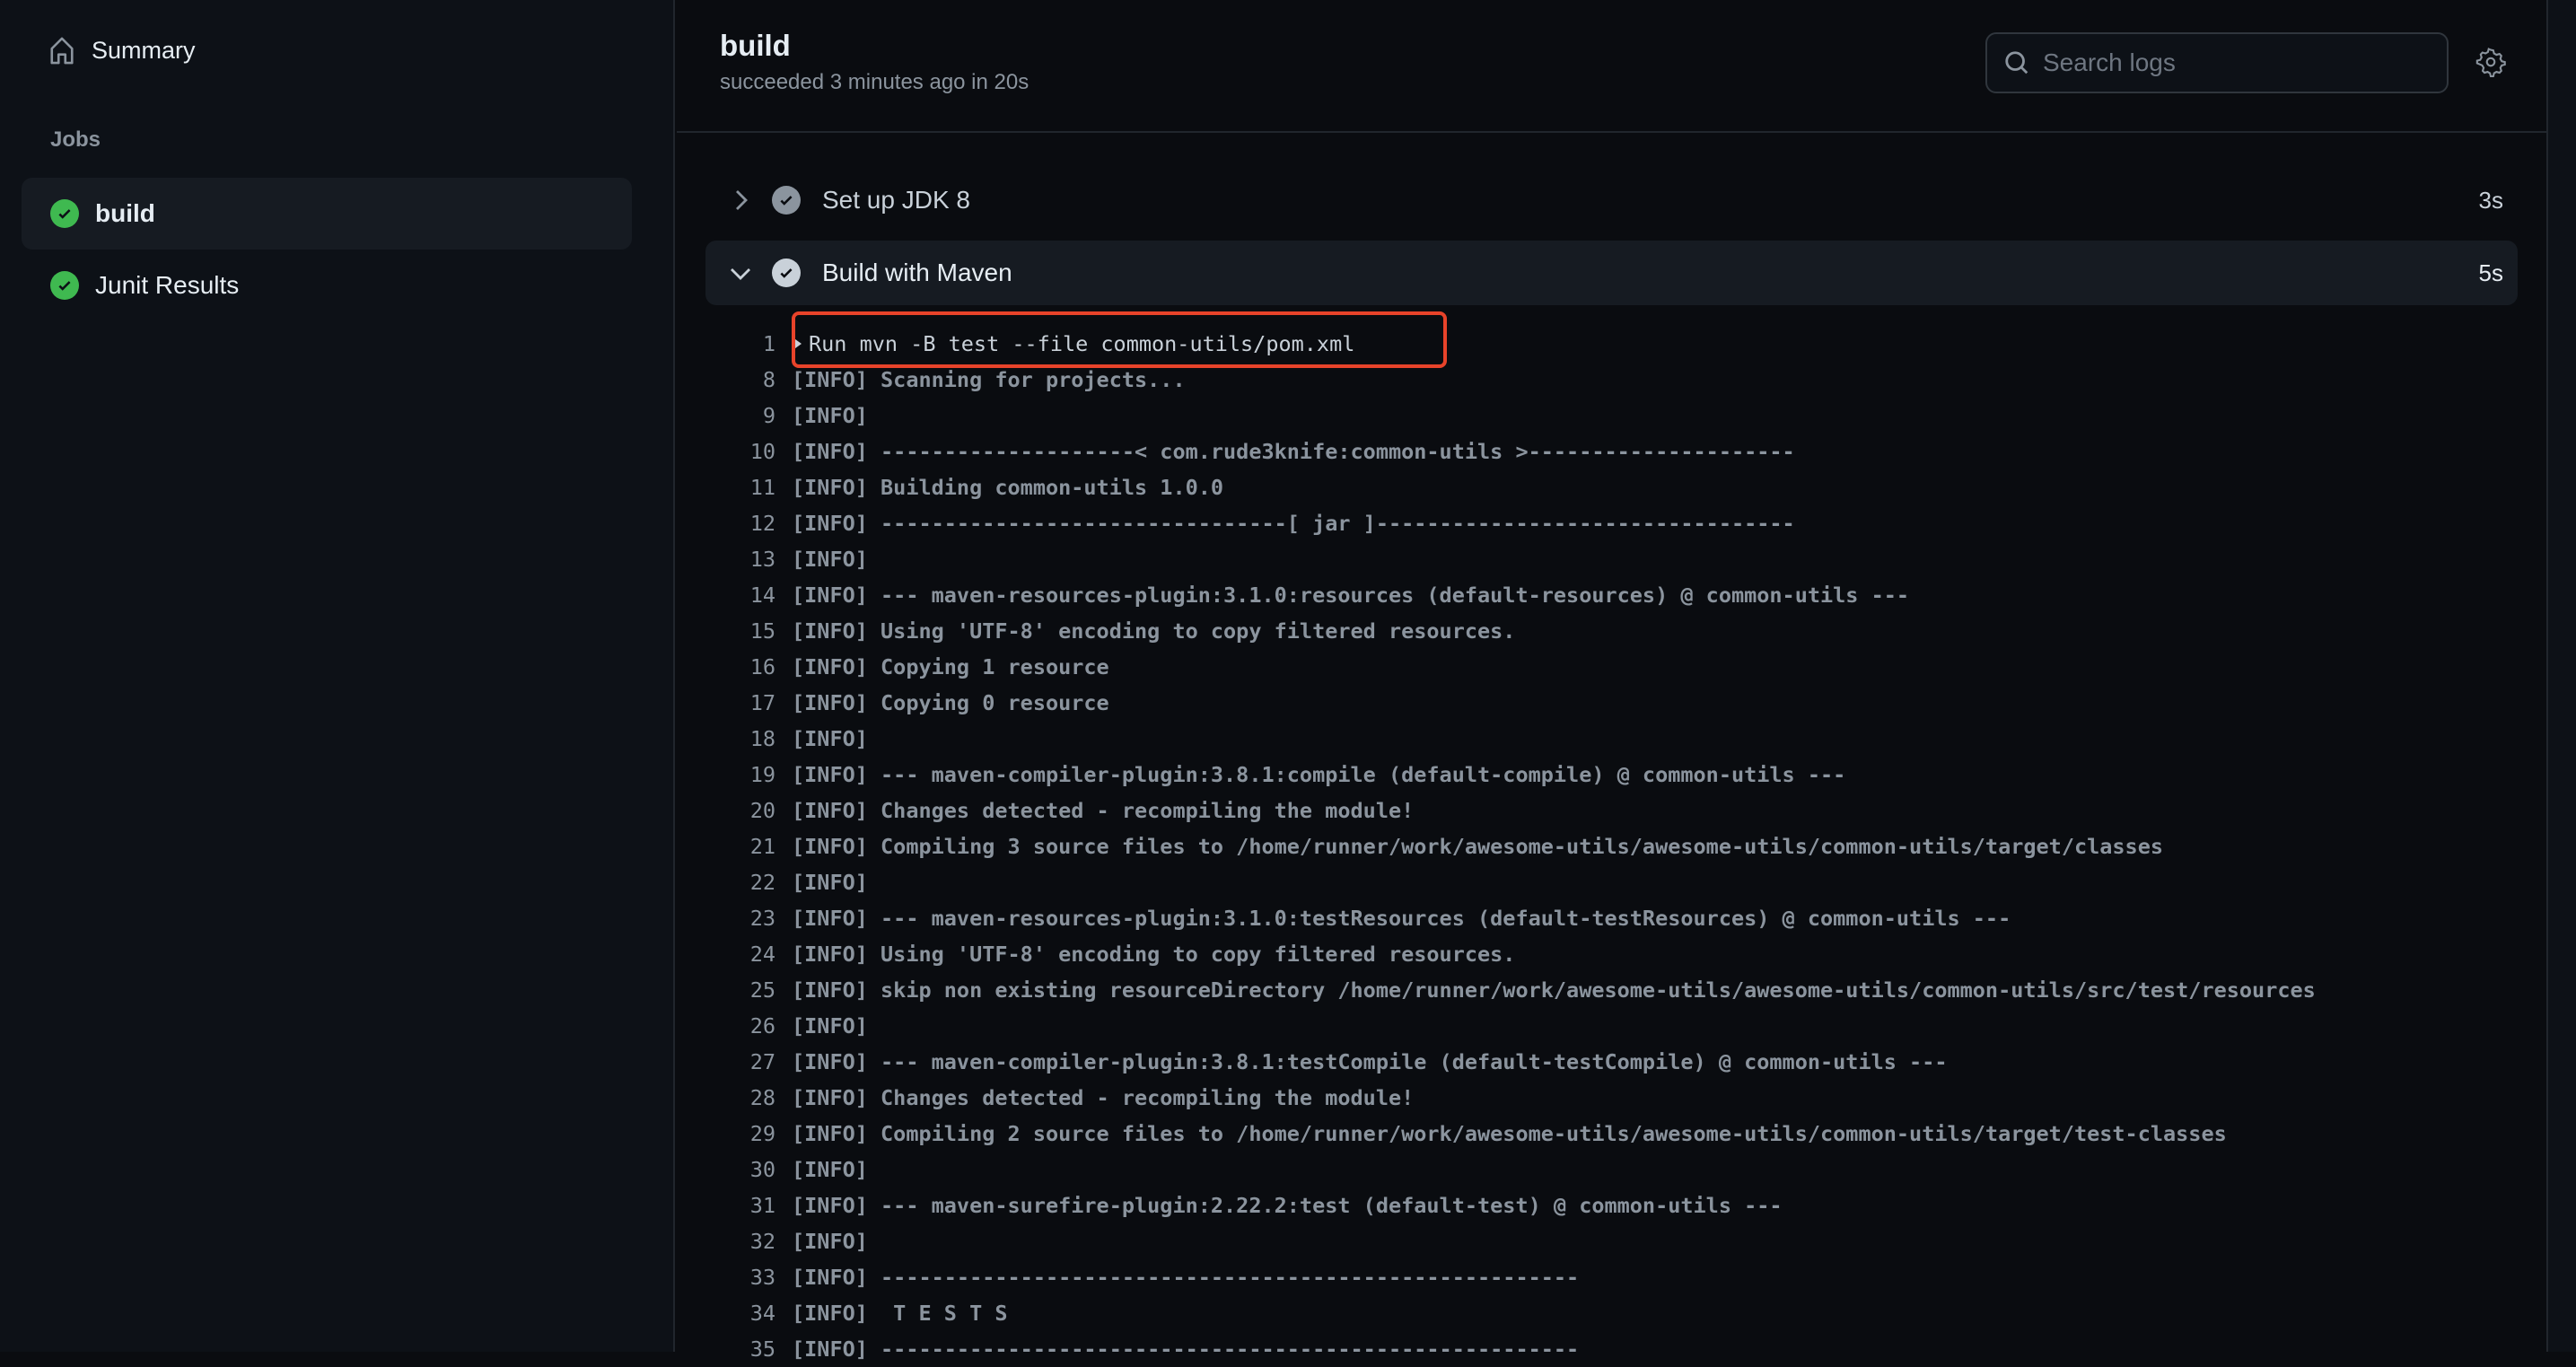 The height and width of the screenshot is (1367, 2576). What do you see at coordinates (748, 1313) in the screenshot?
I see `line-number: 34` at bounding box center [748, 1313].